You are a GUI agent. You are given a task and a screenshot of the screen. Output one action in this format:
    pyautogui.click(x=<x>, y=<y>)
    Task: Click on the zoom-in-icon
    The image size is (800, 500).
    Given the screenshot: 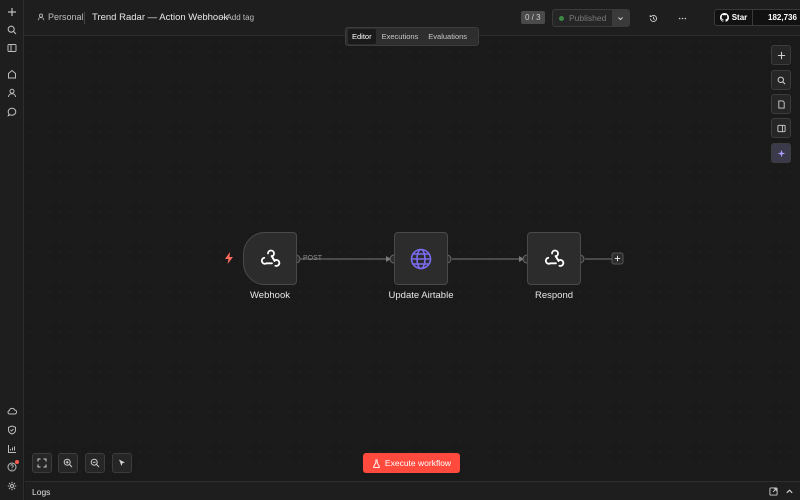 What is the action you would take?
    pyautogui.click(x=68, y=463)
    